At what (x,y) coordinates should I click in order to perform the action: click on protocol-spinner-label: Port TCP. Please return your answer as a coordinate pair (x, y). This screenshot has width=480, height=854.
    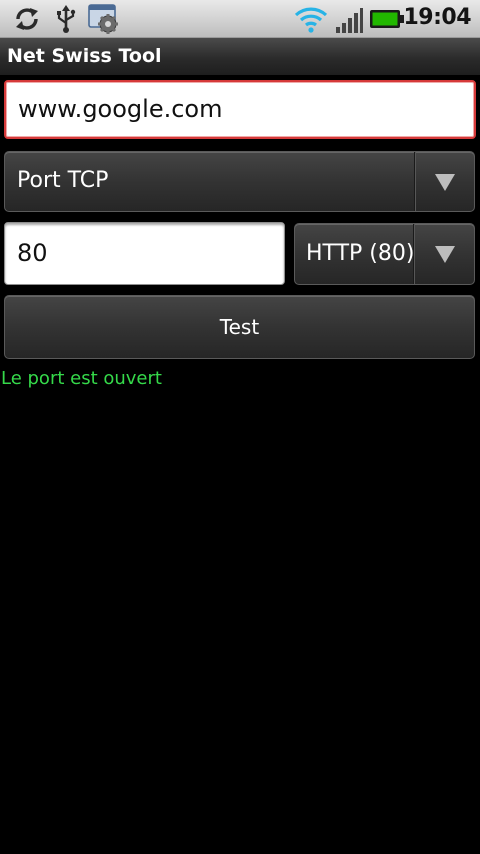
    Looking at the image, I should click on (63, 180).